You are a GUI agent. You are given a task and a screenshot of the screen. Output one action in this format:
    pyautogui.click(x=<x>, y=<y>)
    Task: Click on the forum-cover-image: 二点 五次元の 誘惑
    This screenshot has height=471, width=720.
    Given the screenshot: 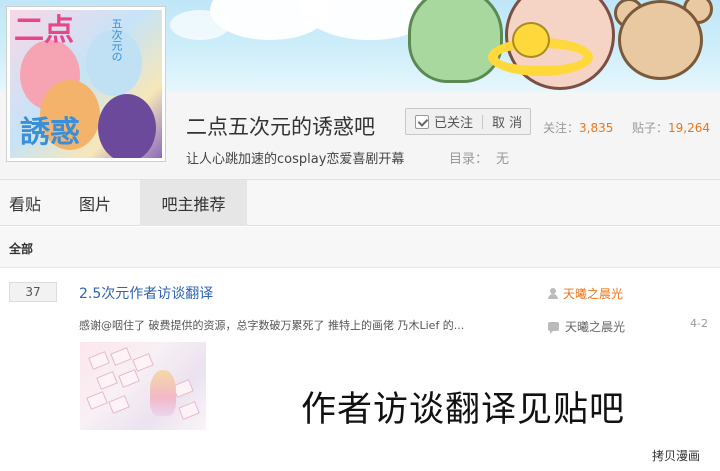 What is the action you would take?
    pyautogui.click(x=86, y=84)
    